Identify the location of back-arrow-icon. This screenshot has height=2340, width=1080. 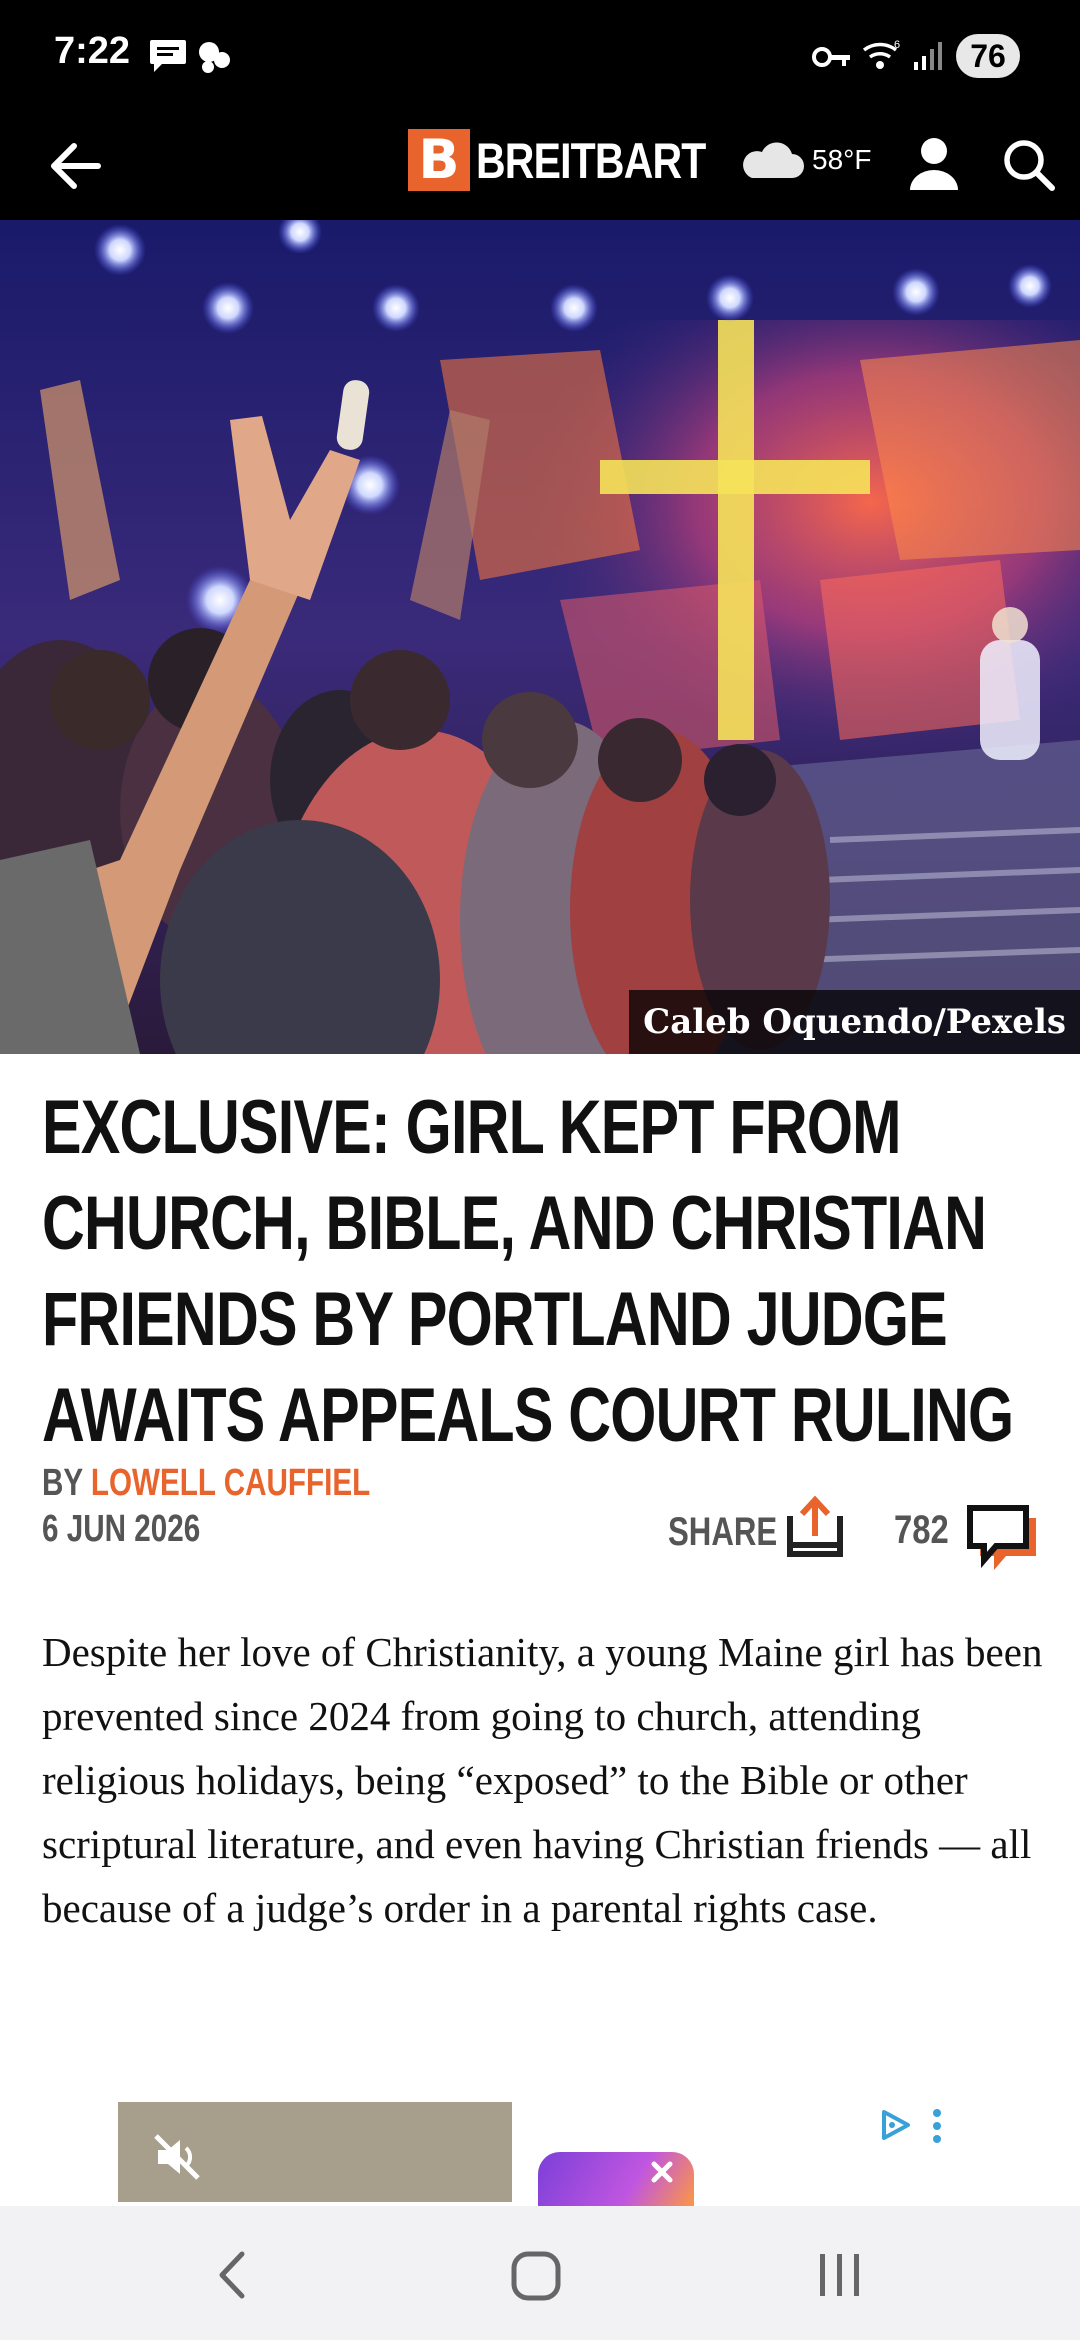
(74, 166).